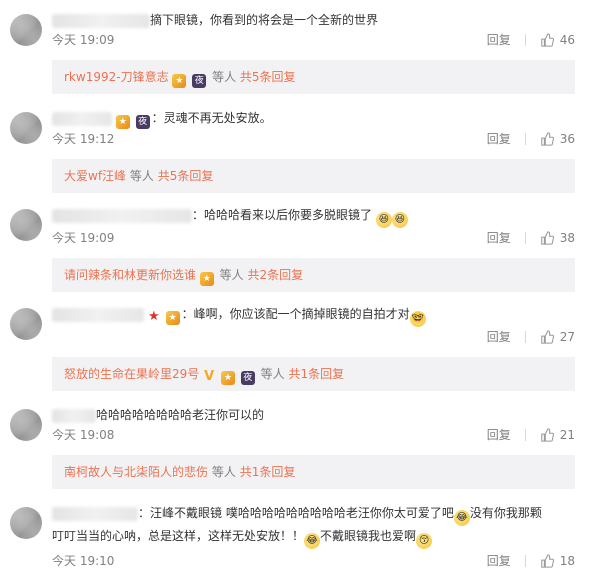 The width and height of the screenshot is (589, 571). What do you see at coordinates (313, 315) in the screenshot?
I see `comment-text: ★ ★ ：峰啊，你应该配一个摘掉眼镜的自拍才对 🤓` at bounding box center [313, 315].